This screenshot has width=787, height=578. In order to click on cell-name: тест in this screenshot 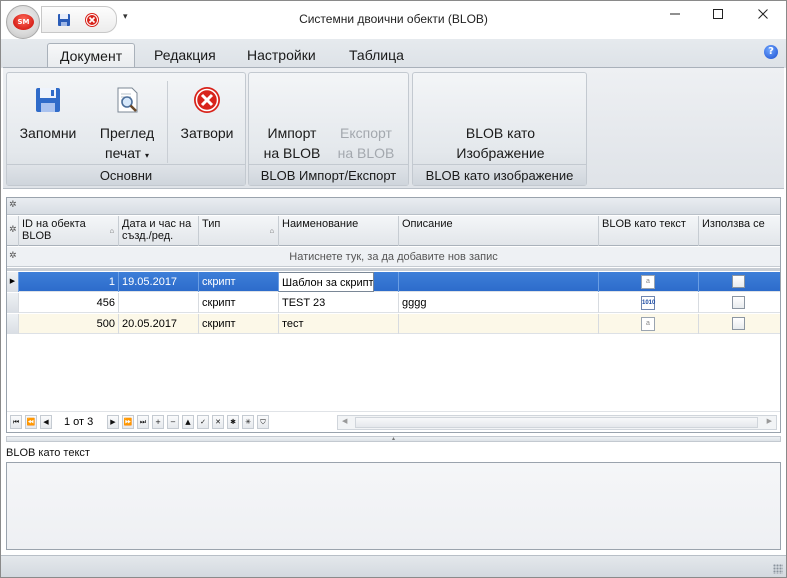, I will do `click(338, 324)`.